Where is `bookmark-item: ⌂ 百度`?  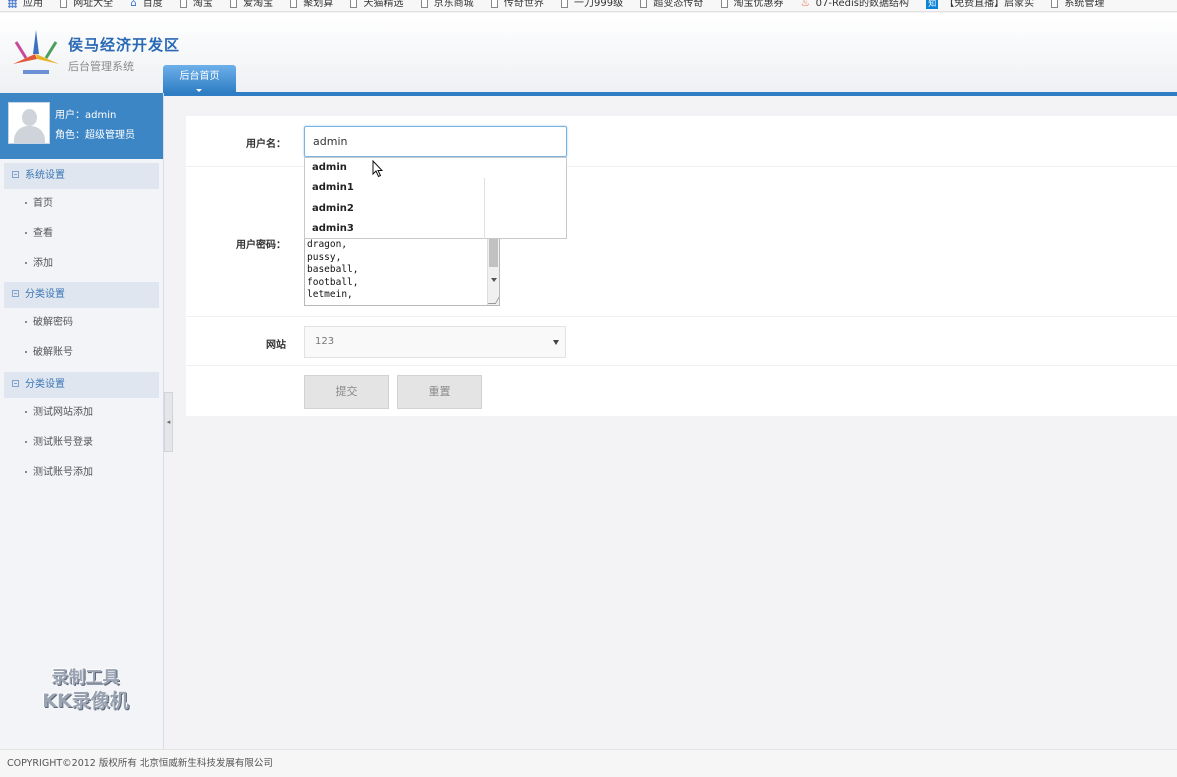
bookmark-item: ⌂ 百度 is located at coordinates (146, 4).